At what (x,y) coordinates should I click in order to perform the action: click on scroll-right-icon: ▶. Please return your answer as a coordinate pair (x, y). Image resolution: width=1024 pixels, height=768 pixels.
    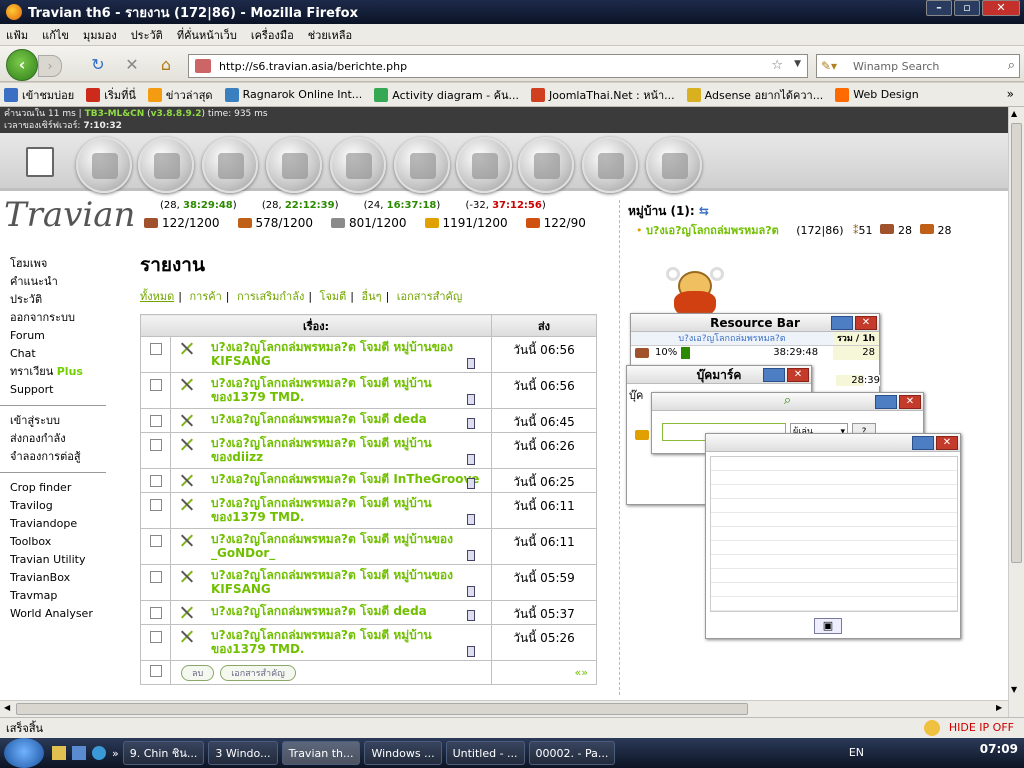
    Looking at the image, I should click on (999, 707).